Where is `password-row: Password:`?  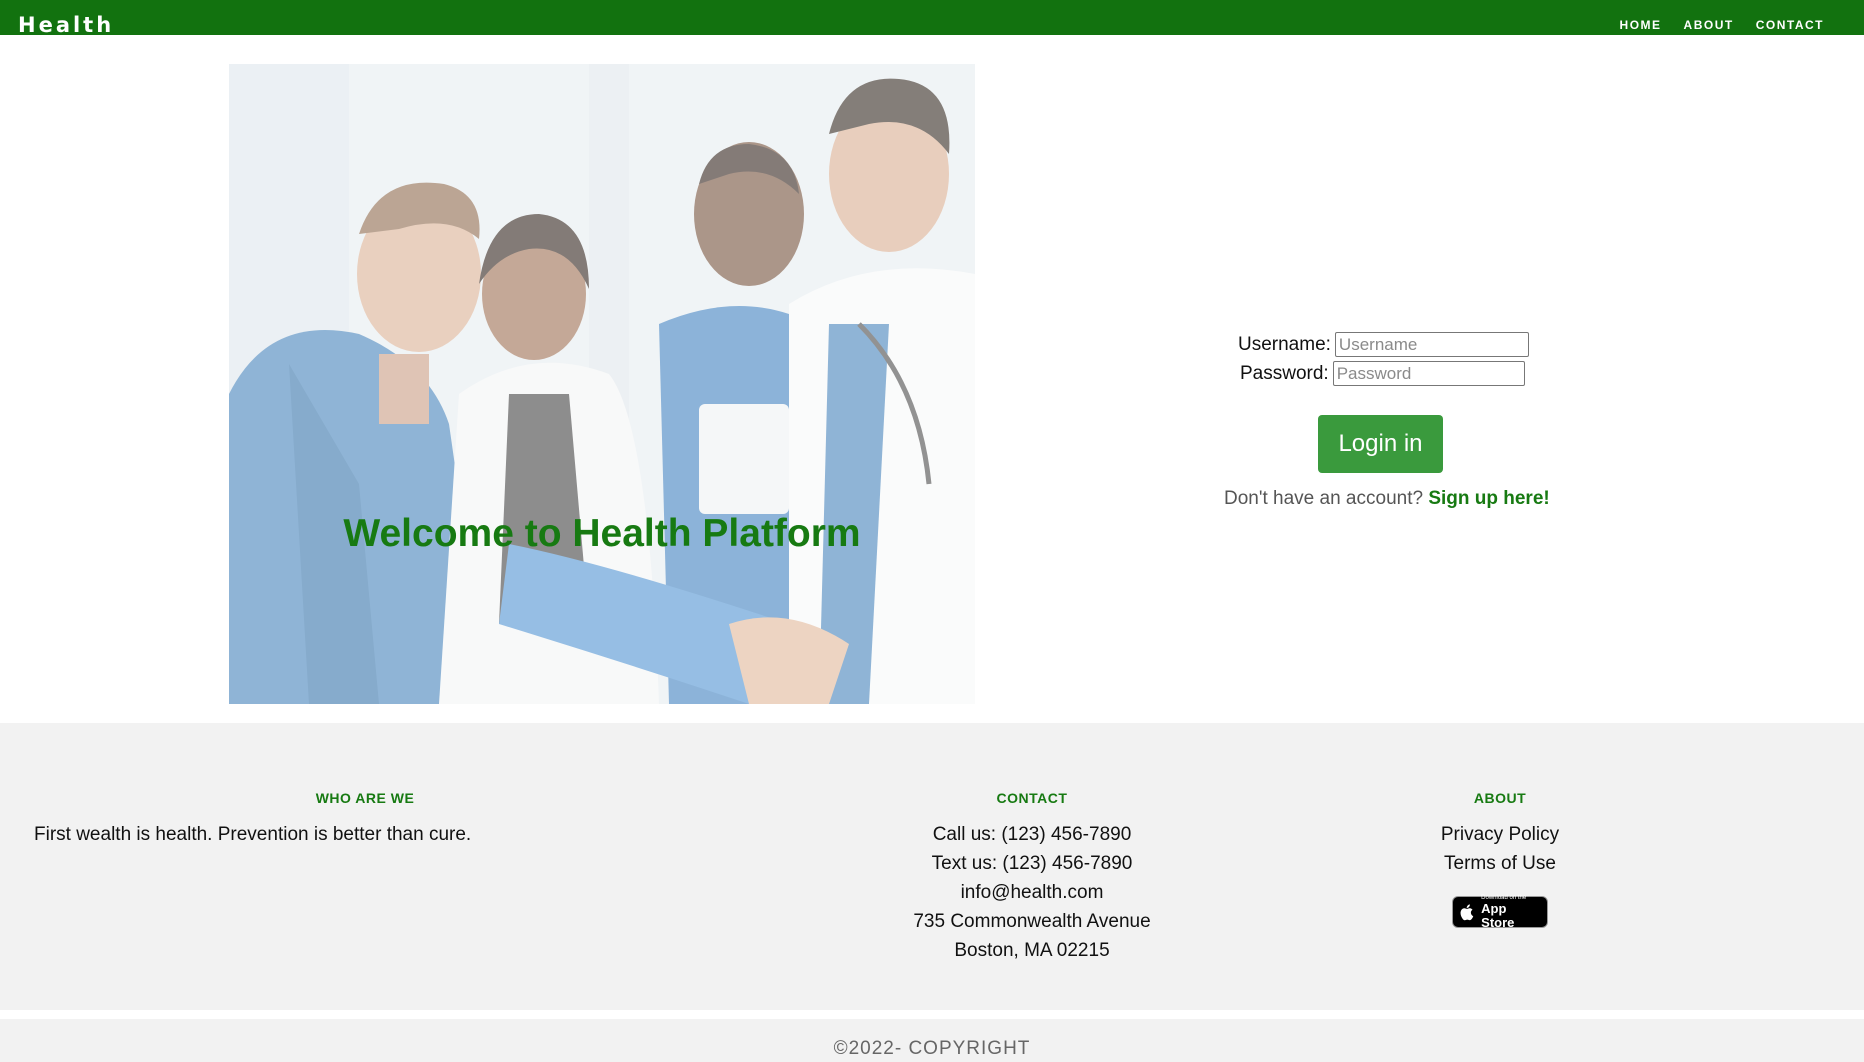 password-row: Password: is located at coordinates (1410, 373).